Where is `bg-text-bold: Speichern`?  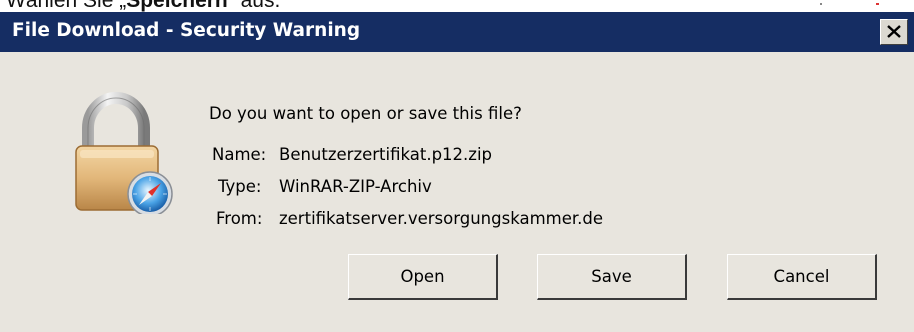 bg-text-bold: Speichern is located at coordinates (177, 6).